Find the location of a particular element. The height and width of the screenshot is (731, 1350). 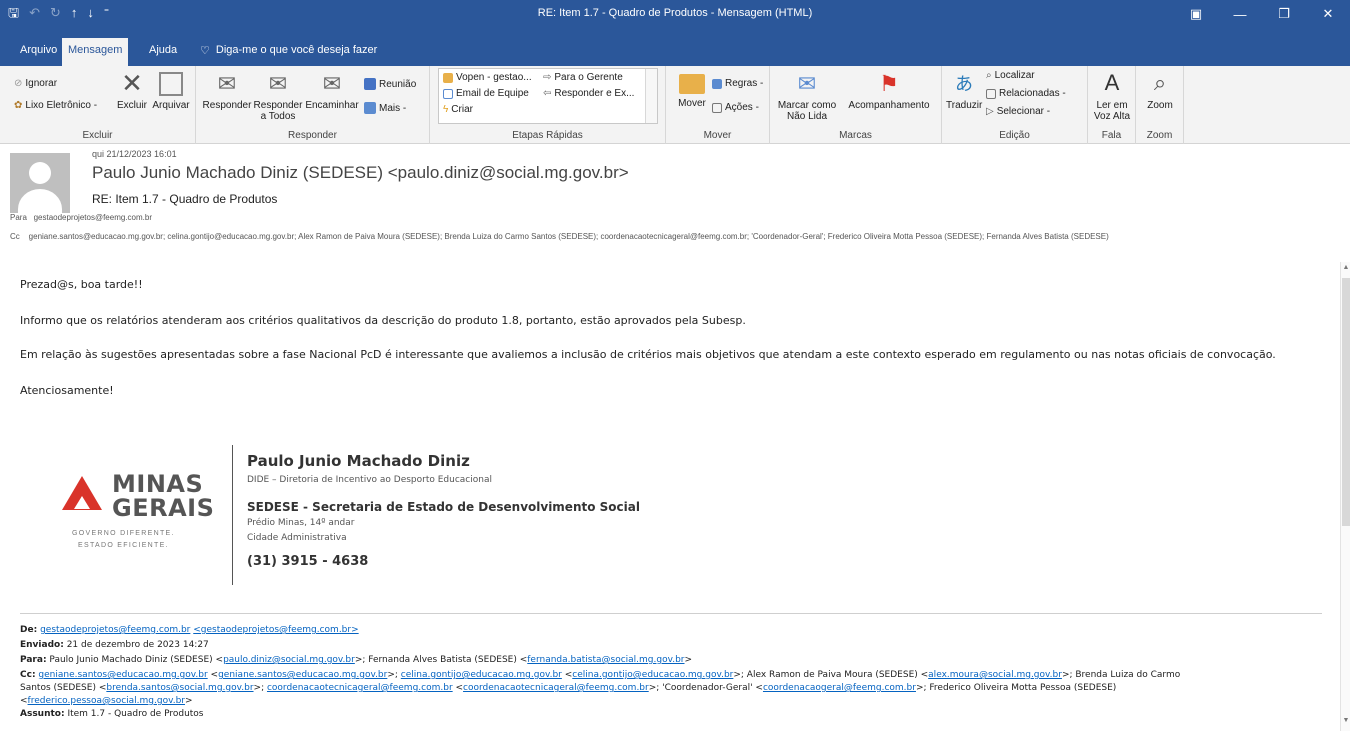

cc-link: frederico.pessoa@social.mg.gov.br is located at coordinates (106, 701).